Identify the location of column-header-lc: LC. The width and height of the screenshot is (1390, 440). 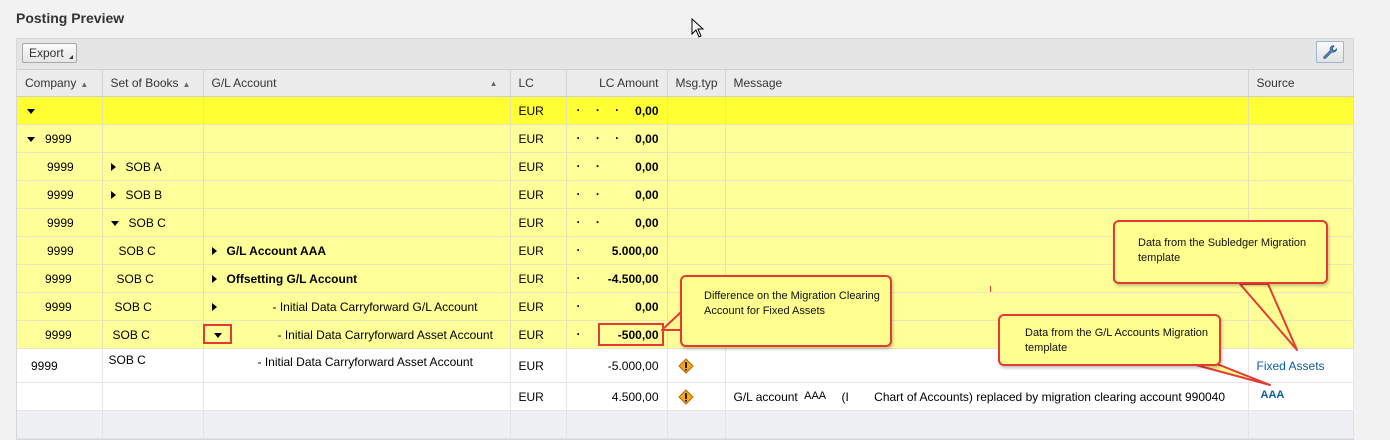
(538, 83).